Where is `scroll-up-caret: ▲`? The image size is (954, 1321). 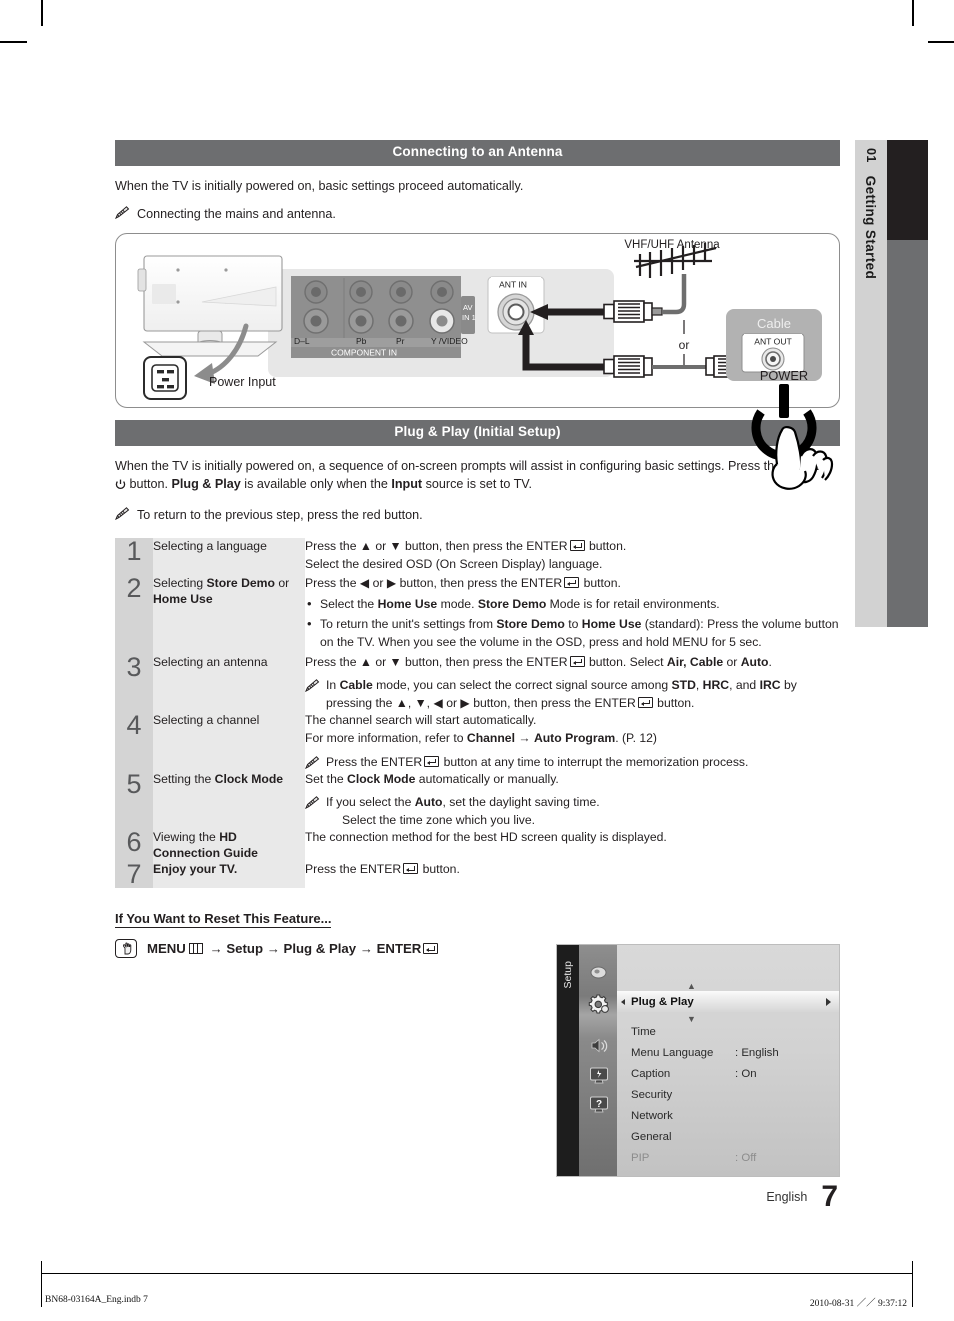
scroll-up-caret: ▲ is located at coordinates (691, 986).